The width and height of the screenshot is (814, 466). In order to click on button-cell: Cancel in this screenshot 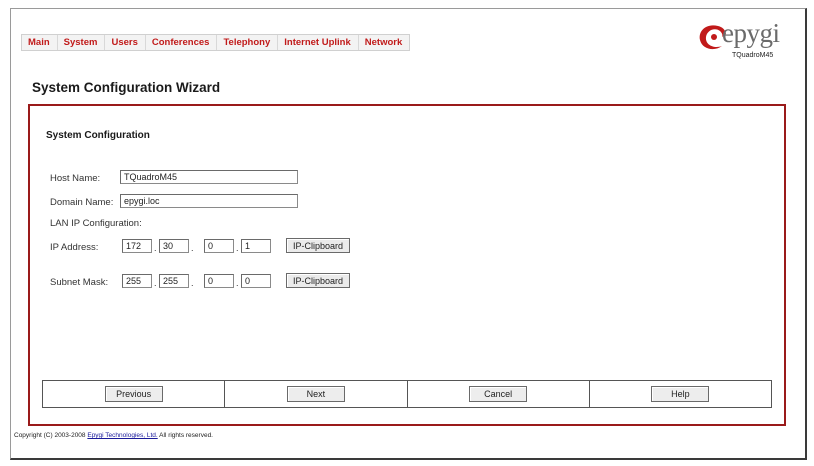, I will do `click(499, 394)`.